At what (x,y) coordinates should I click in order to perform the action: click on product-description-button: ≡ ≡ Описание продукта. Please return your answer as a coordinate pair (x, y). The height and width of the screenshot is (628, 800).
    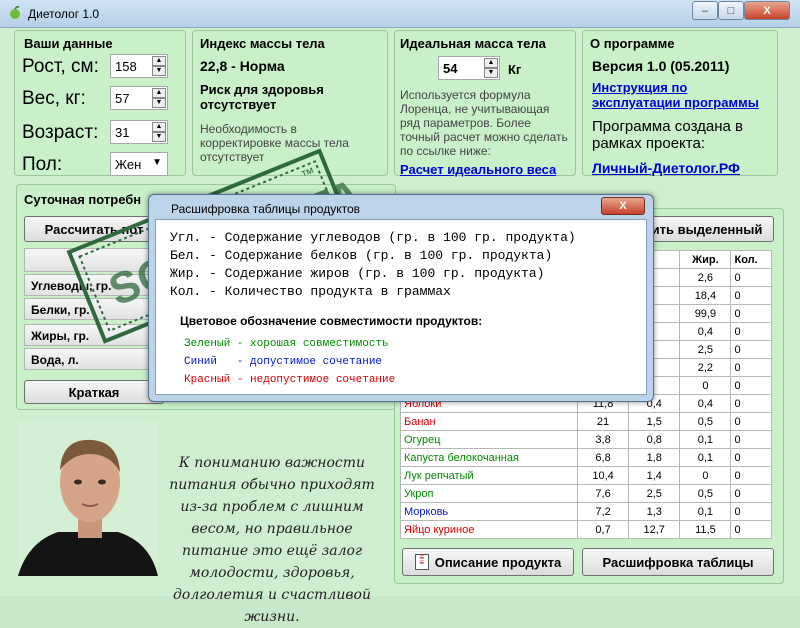
    Looking at the image, I should click on (488, 562).